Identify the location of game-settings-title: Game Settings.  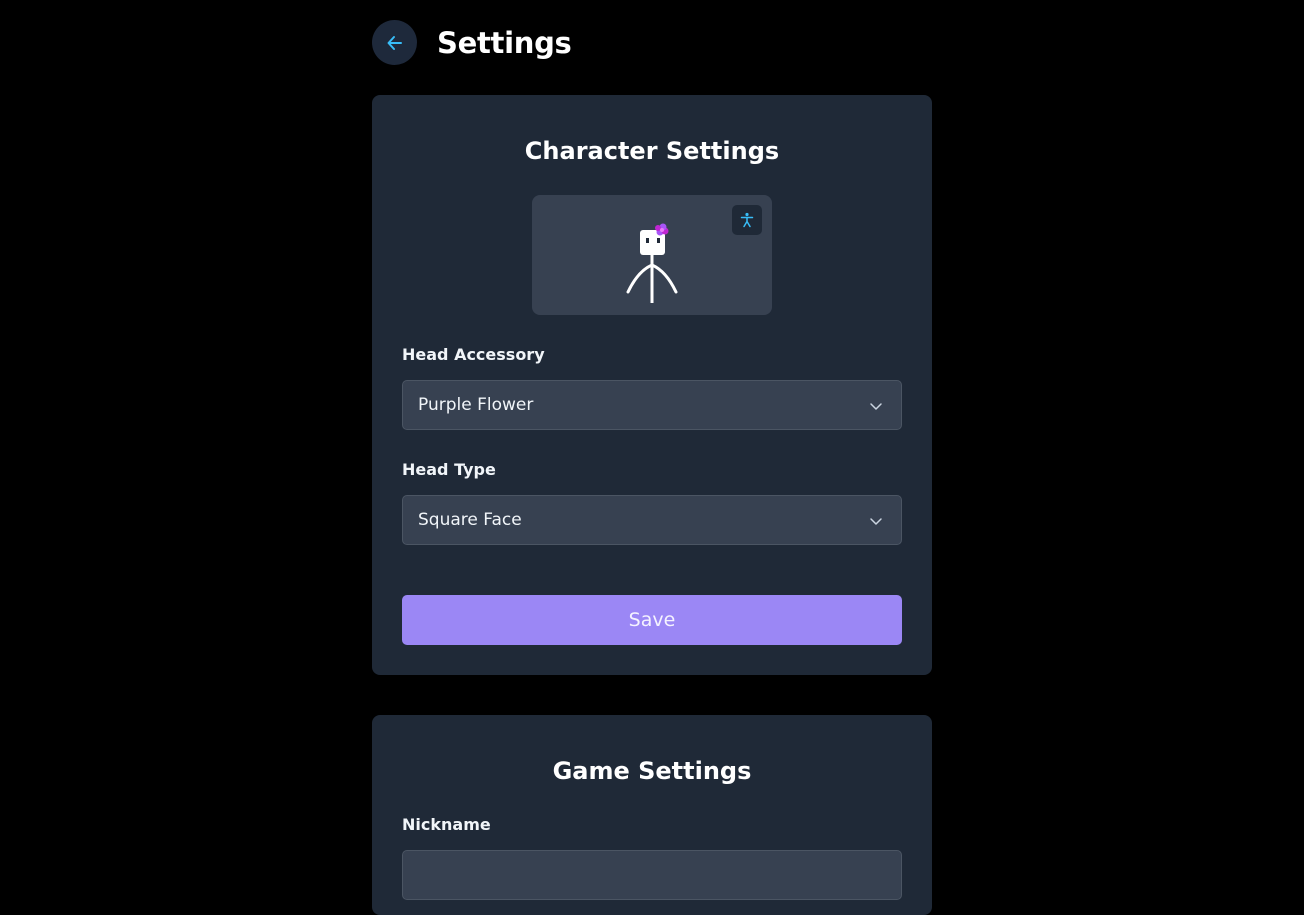
(652, 771).